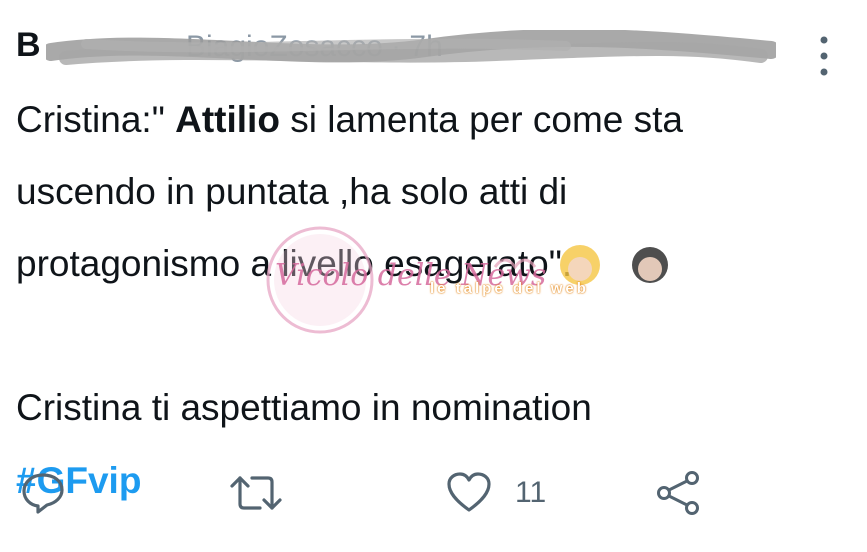 The width and height of the screenshot is (867, 552). What do you see at coordinates (469, 492) in the screenshot?
I see `heart-icon` at bounding box center [469, 492].